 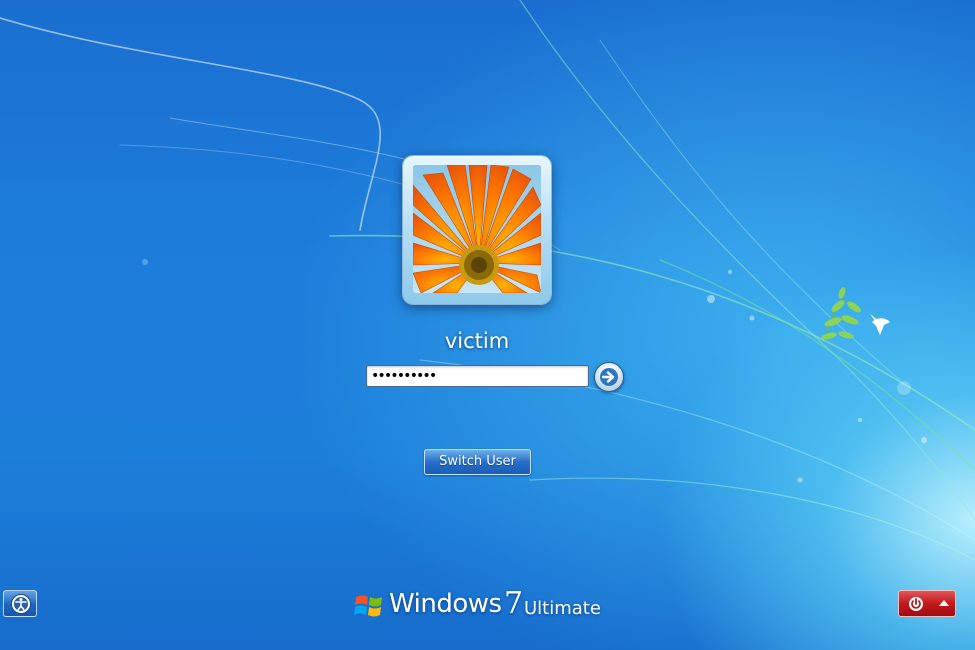 I want to click on shut-down-options-button, so click(x=944, y=603).